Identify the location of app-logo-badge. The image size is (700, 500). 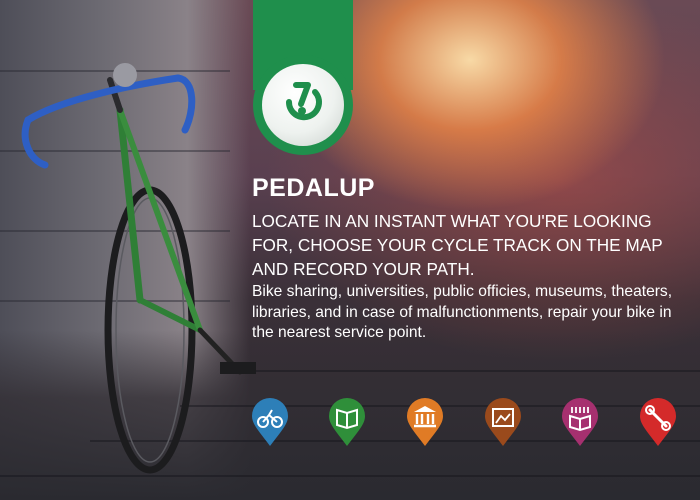
(303, 105).